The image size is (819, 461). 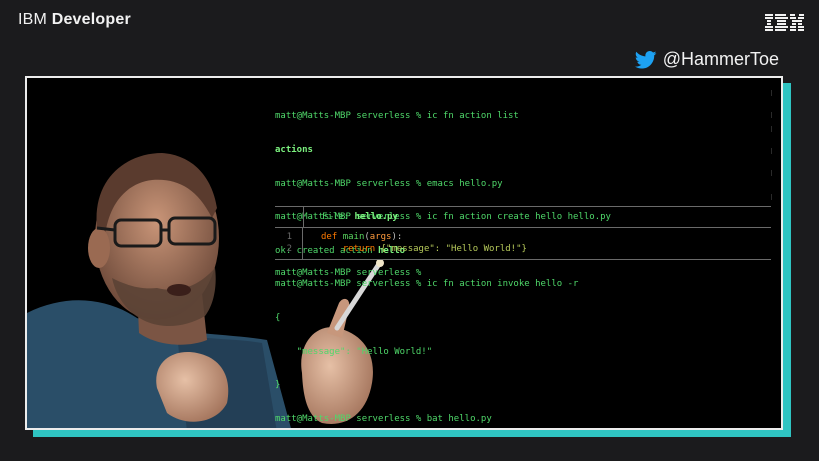 I want to click on terminal-line: {, so click(x=278, y=318).